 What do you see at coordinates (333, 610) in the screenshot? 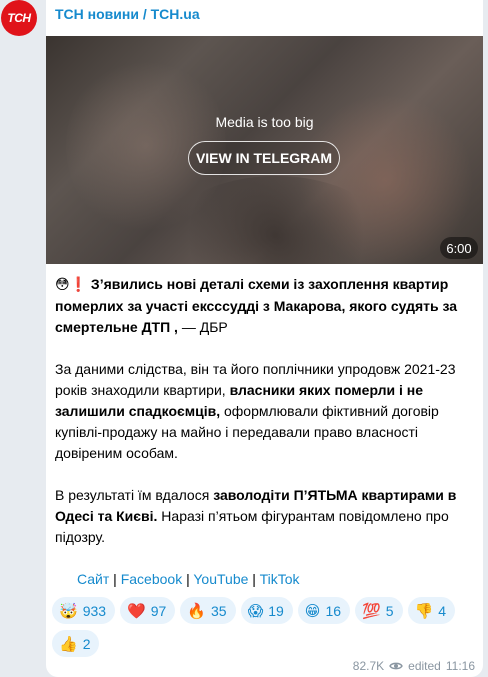
I see `reaction-count: 16` at bounding box center [333, 610].